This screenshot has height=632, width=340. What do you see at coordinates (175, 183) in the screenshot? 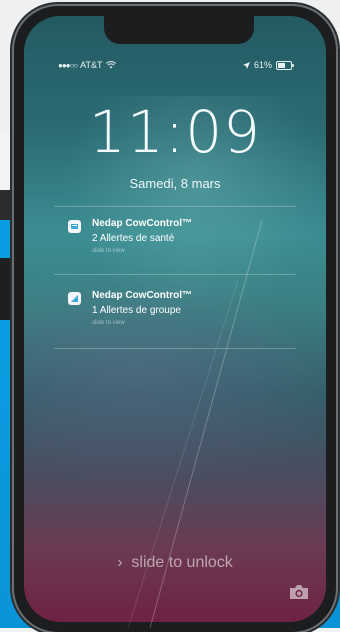
I see `lock-screen-date: Samedi, 8 mars` at bounding box center [175, 183].